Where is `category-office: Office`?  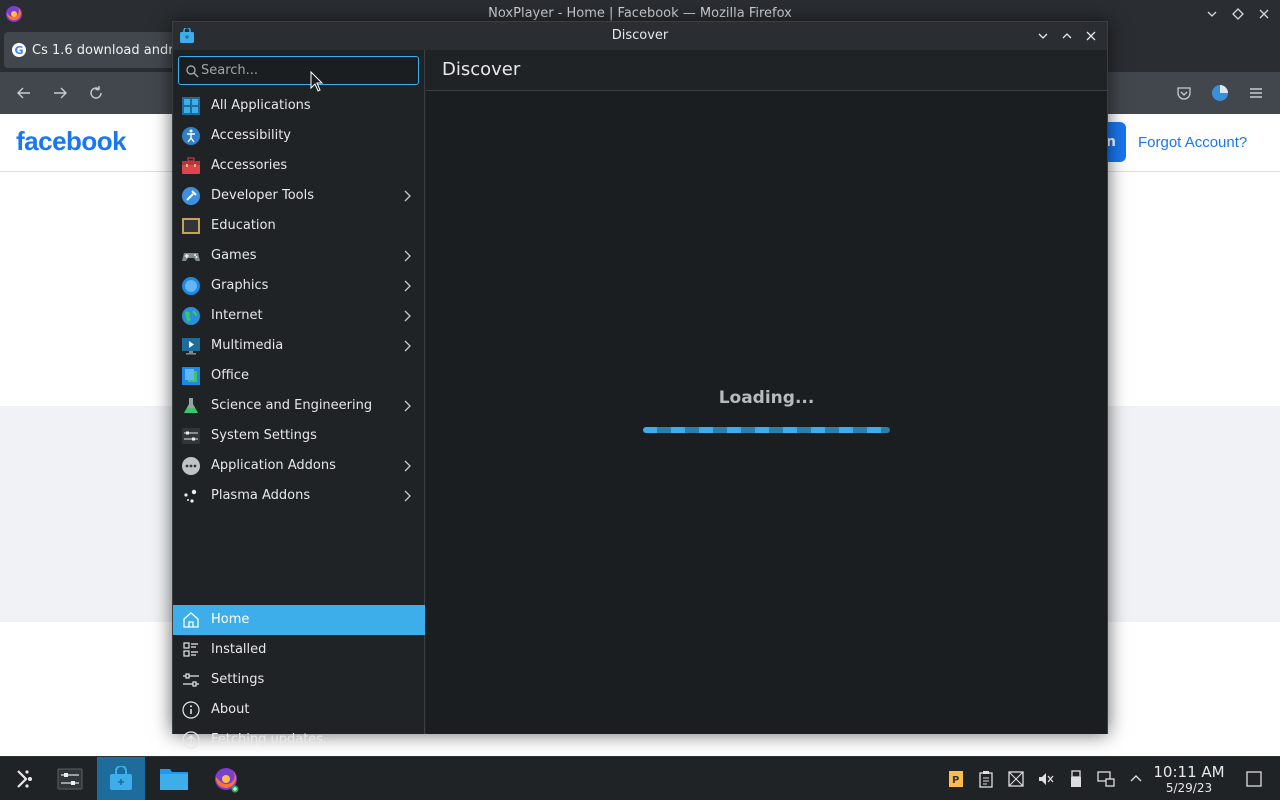 category-office: Office is located at coordinates (299, 376).